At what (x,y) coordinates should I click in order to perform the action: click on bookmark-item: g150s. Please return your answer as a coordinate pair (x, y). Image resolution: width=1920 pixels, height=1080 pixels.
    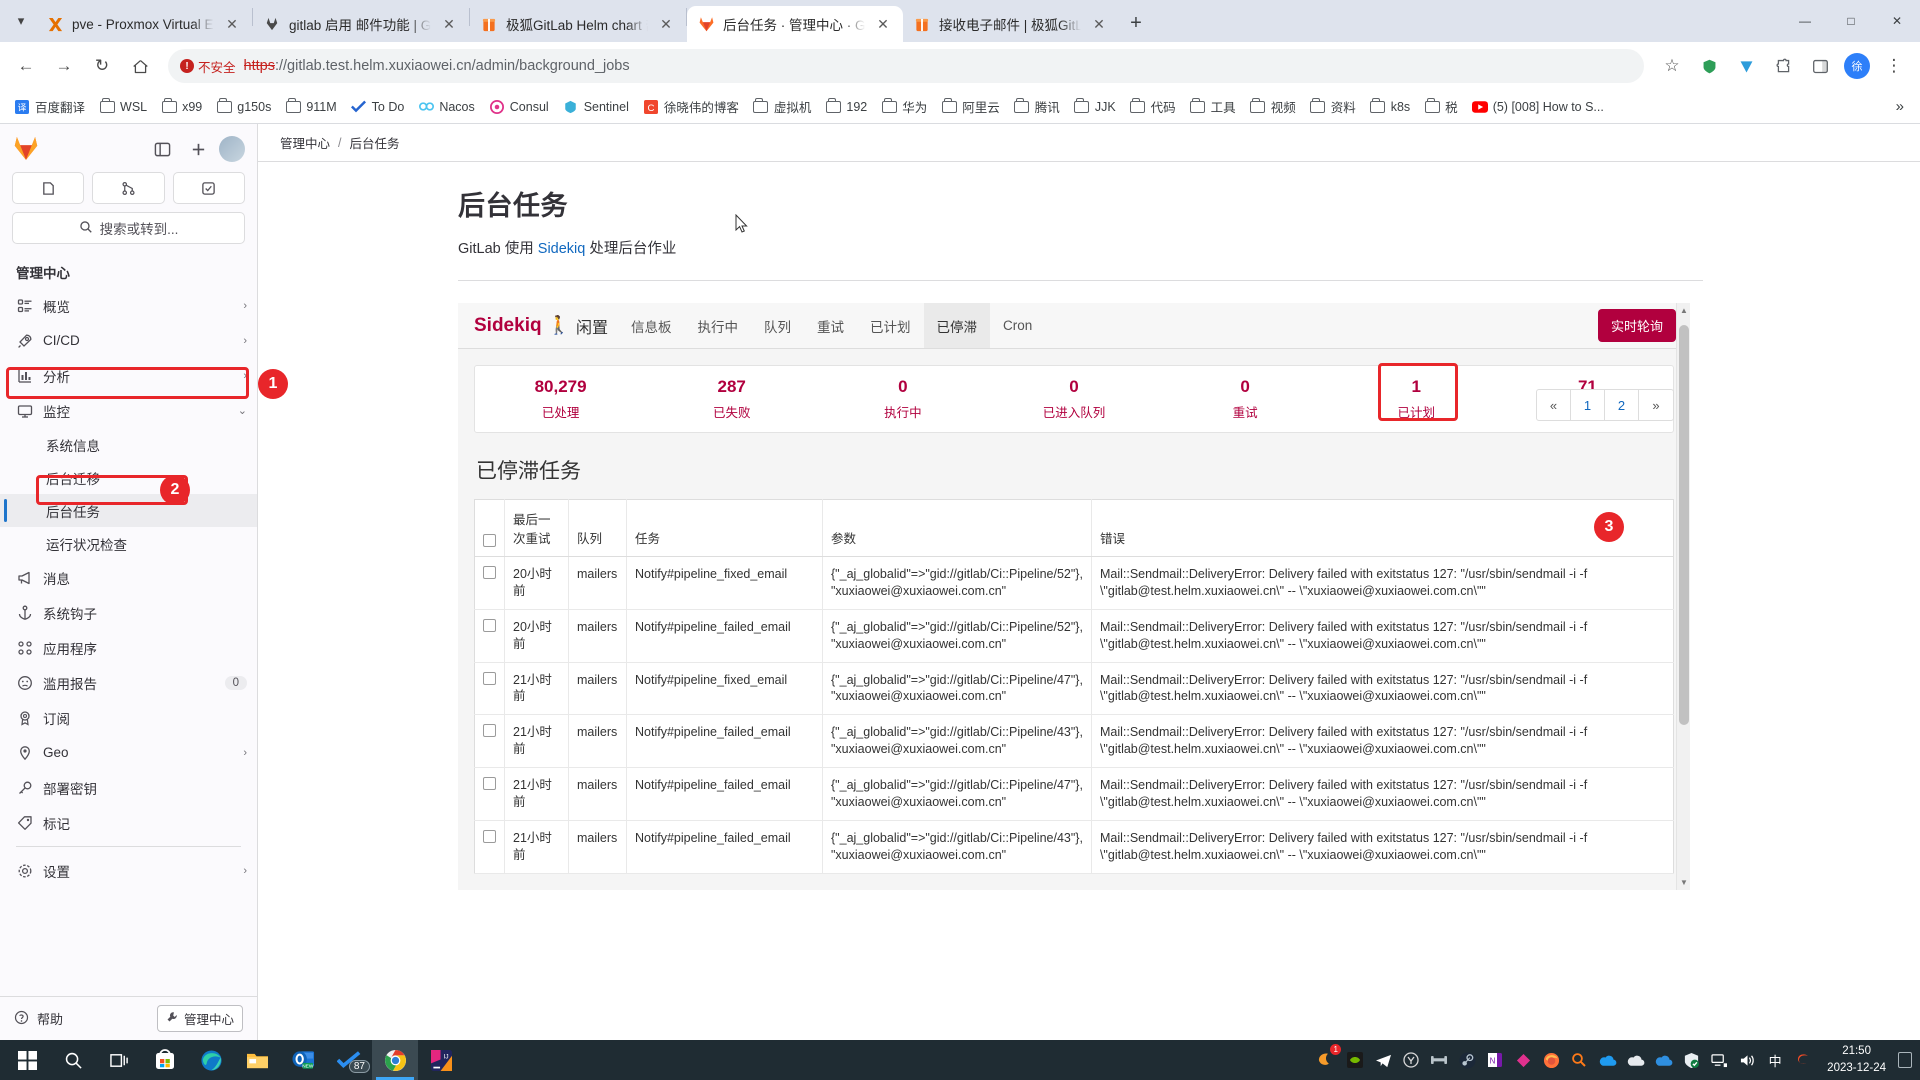
    Looking at the image, I should click on (243, 107).